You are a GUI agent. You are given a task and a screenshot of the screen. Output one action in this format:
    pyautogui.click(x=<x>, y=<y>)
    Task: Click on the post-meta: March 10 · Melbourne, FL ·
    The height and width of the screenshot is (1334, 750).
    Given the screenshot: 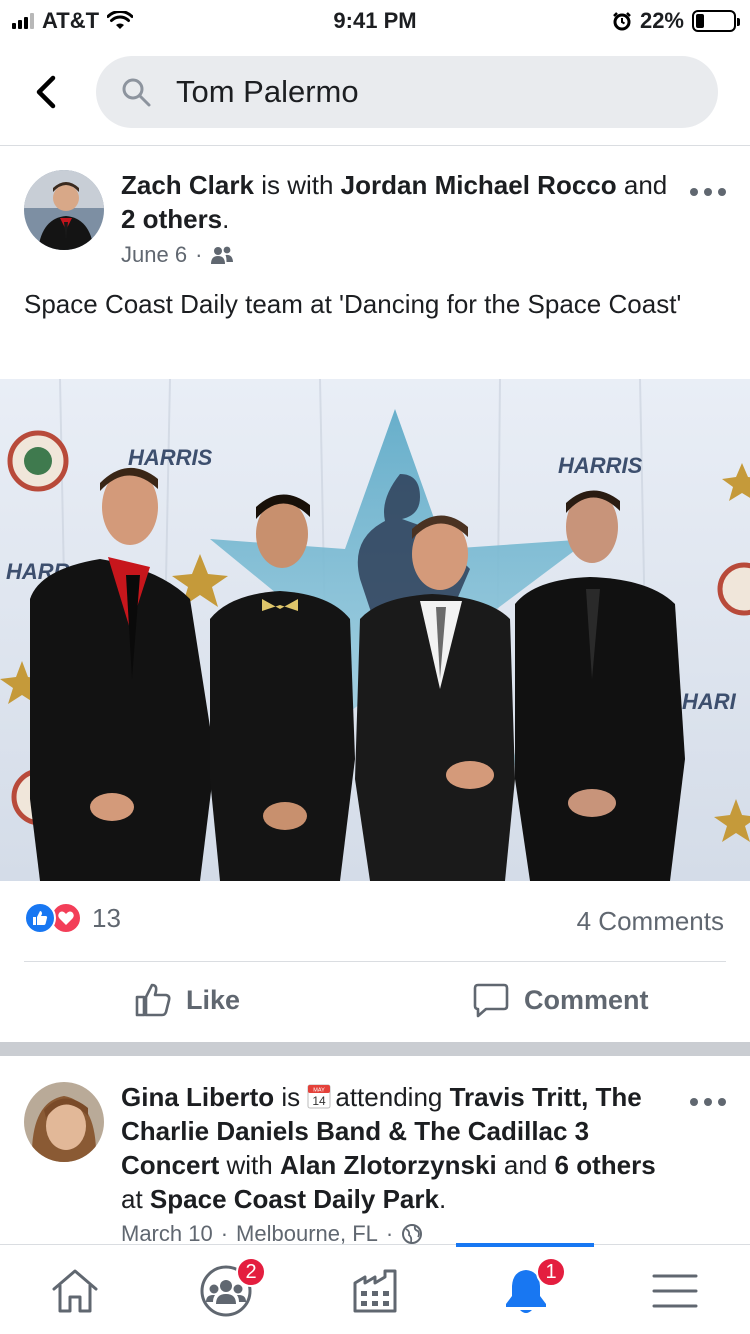 What is the action you would take?
    pyautogui.click(x=272, y=1233)
    